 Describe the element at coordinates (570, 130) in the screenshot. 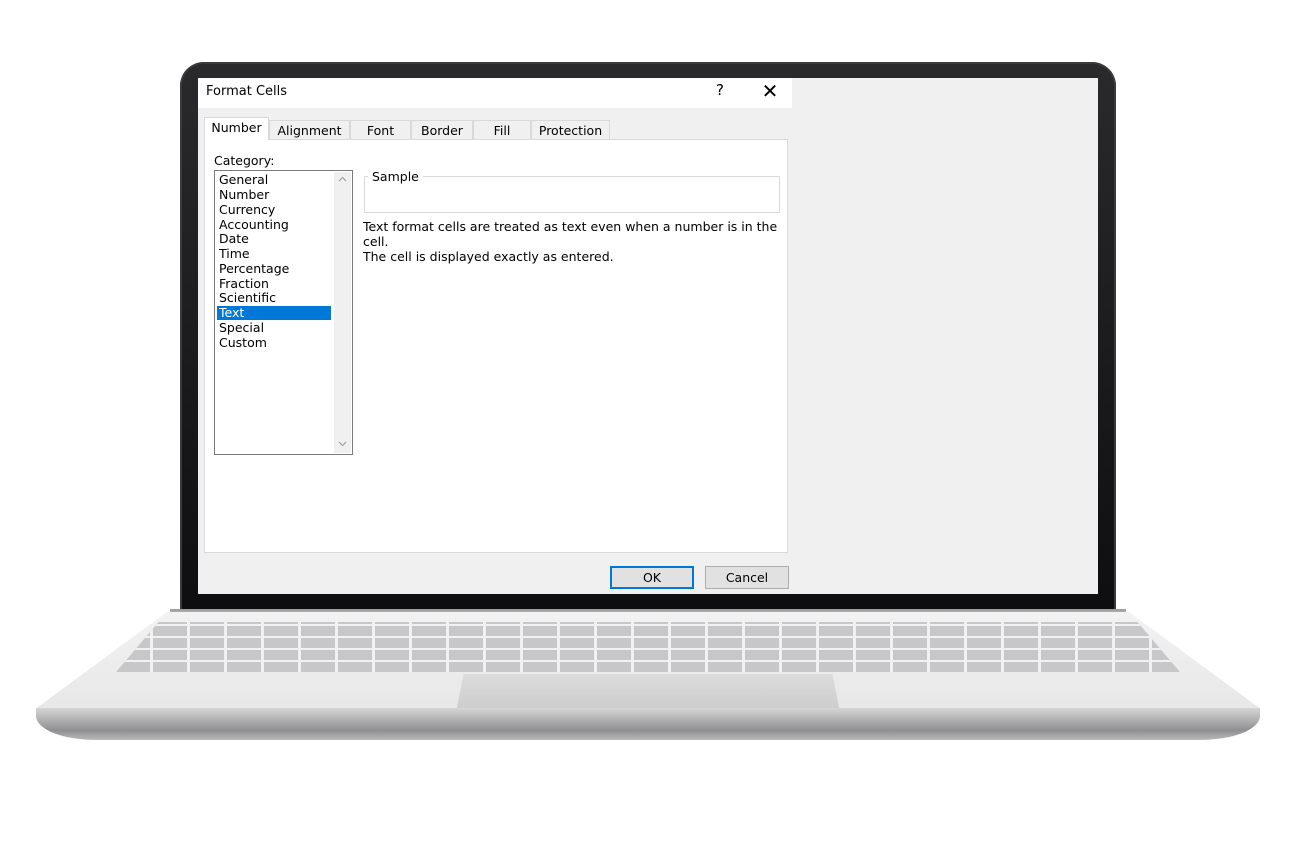

I see `tab-protection: Protection` at that location.